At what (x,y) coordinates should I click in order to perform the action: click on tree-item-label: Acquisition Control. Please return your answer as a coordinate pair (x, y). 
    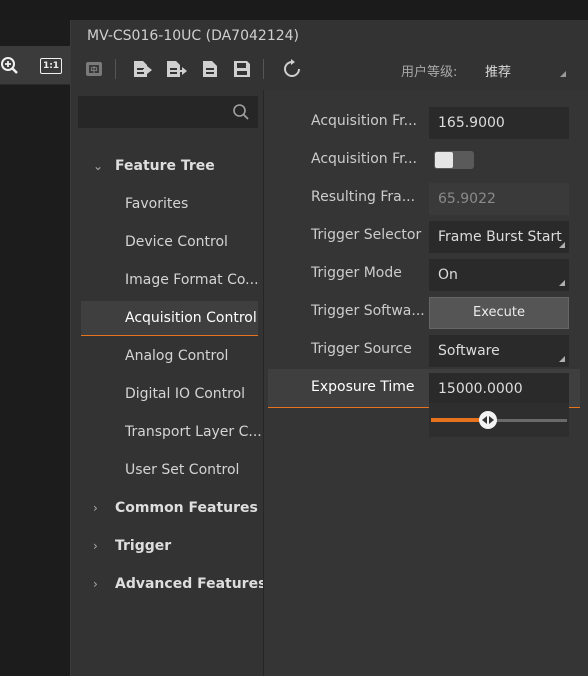
    Looking at the image, I should click on (191, 318).